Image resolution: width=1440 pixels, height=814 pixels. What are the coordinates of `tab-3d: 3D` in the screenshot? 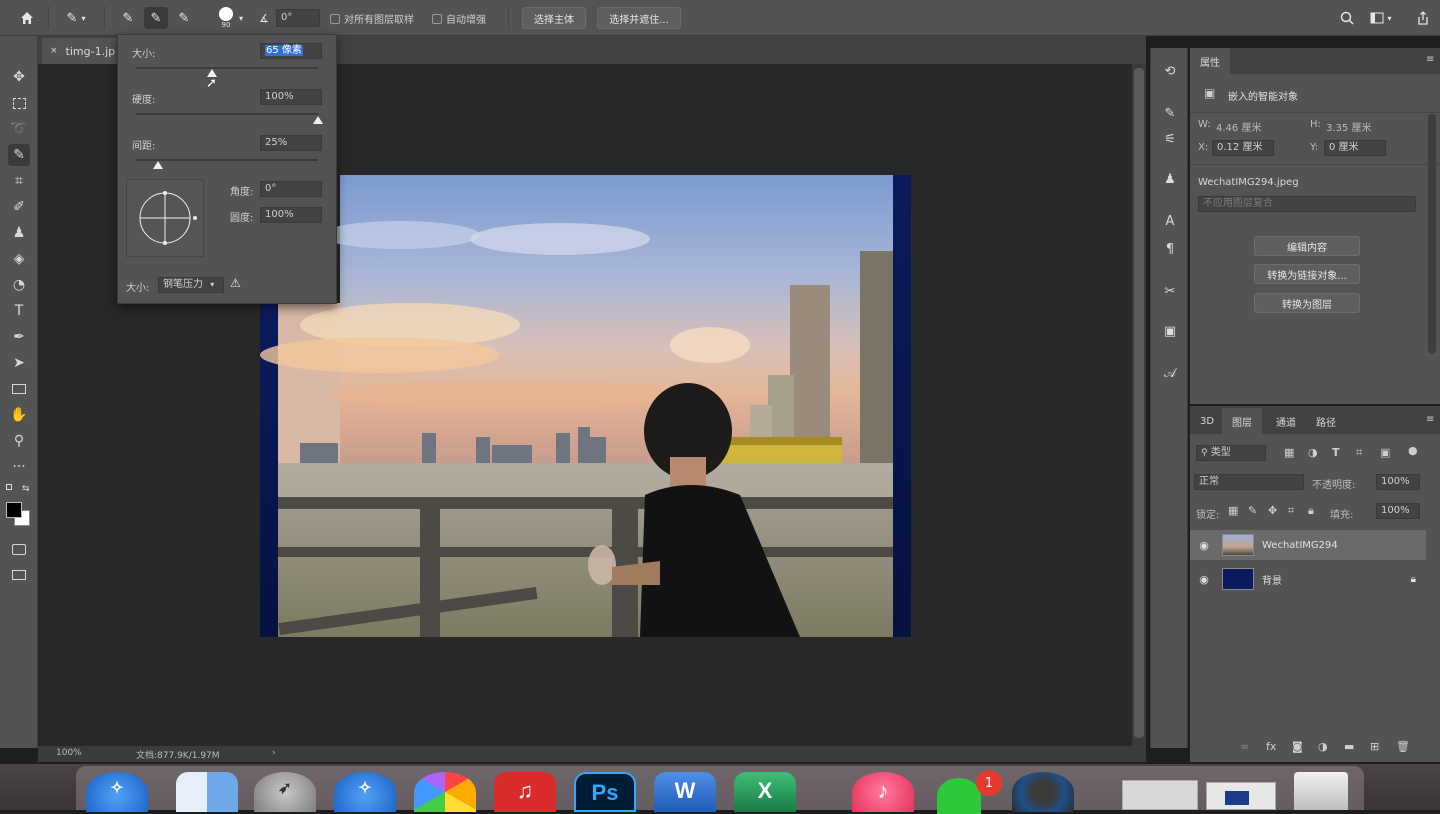 It's located at (1207, 421).